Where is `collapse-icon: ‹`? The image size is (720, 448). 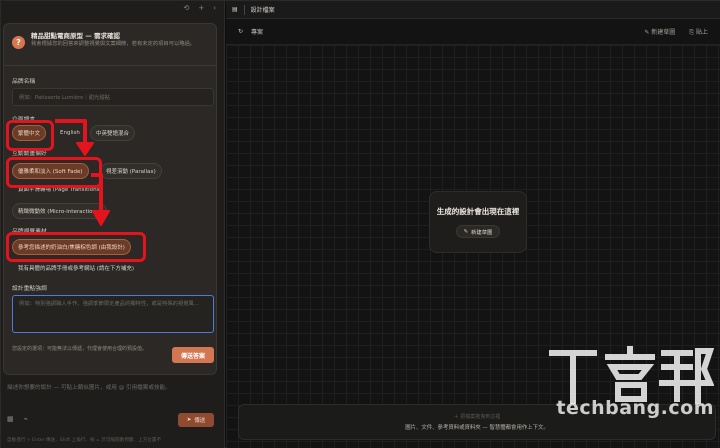 collapse-icon: ‹ is located at coordinates (214, 8).